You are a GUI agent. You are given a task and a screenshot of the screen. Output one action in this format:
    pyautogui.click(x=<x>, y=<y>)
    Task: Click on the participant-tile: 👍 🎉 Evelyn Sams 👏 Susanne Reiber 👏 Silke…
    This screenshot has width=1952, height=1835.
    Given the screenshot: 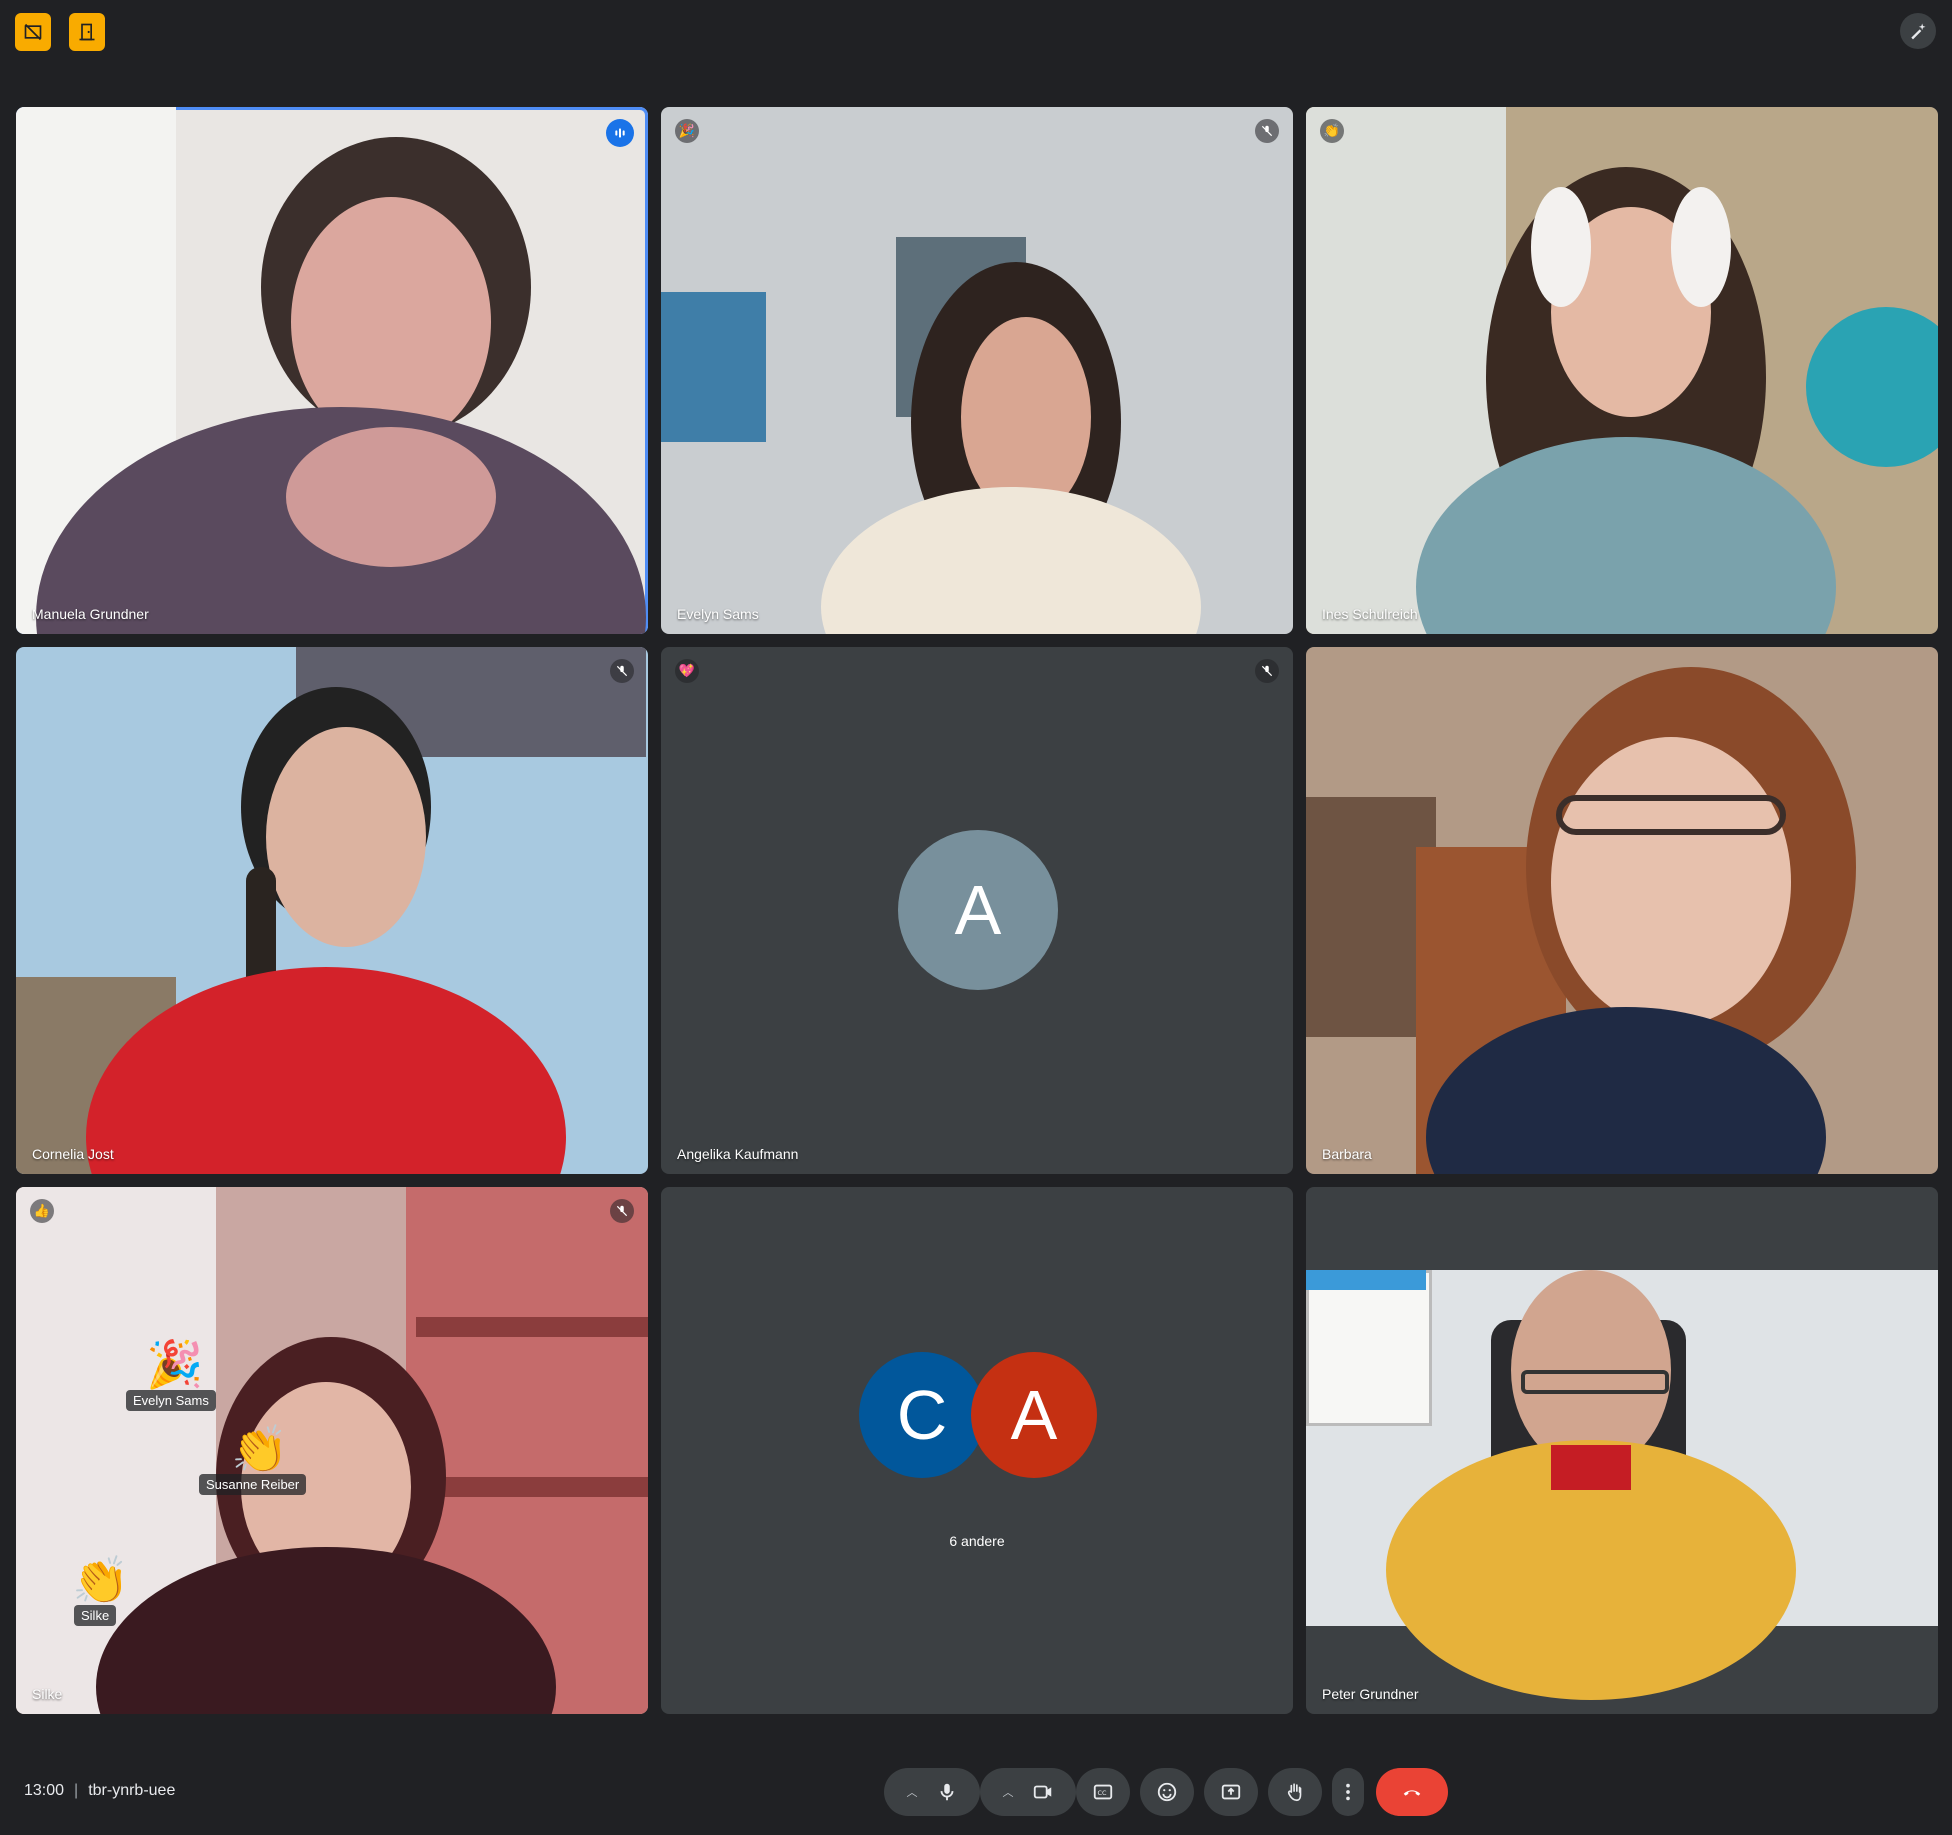 What is the action you would take?
    pyautogui.click(x=332, y=1450)
    